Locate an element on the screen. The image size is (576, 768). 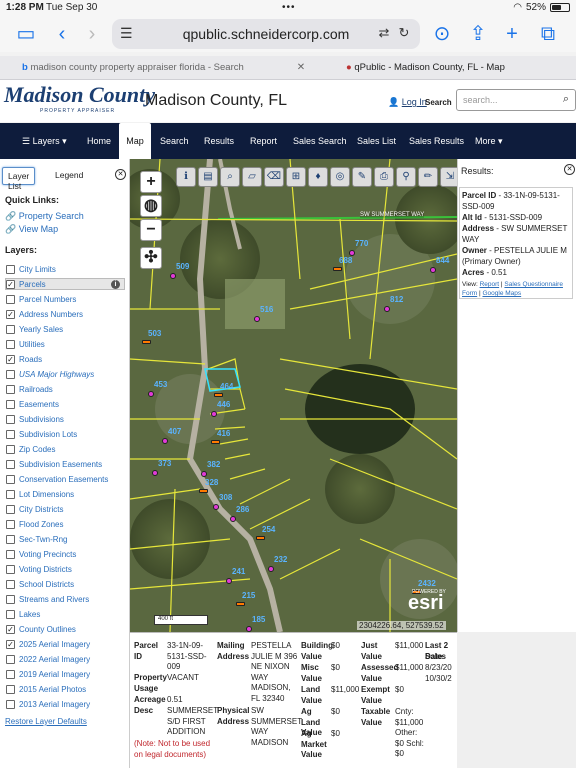
nav-layers: ☰ Layers ▾ is located at coordinates (44, 141).